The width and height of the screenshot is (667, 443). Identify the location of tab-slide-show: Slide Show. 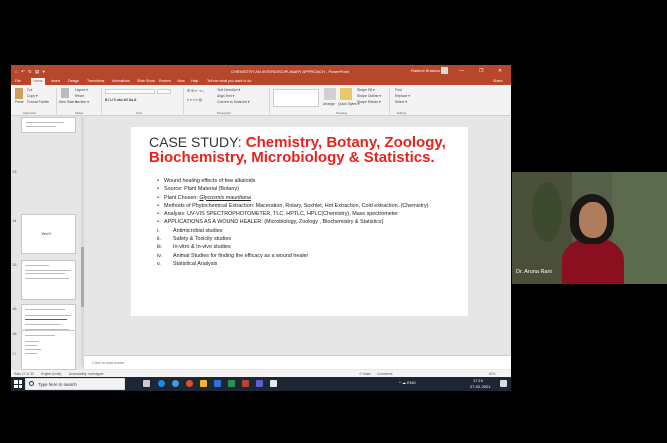
(146, 81).